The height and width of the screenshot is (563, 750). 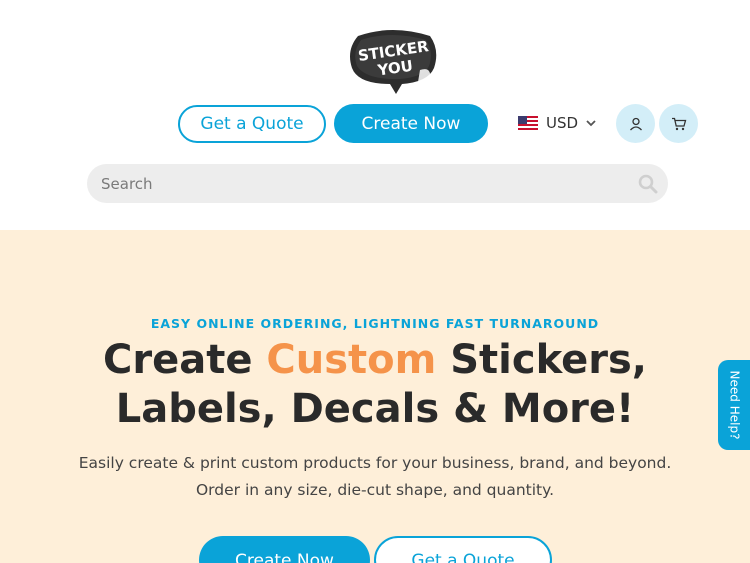 I want to click on search-bar, so click(x=377, y=183).